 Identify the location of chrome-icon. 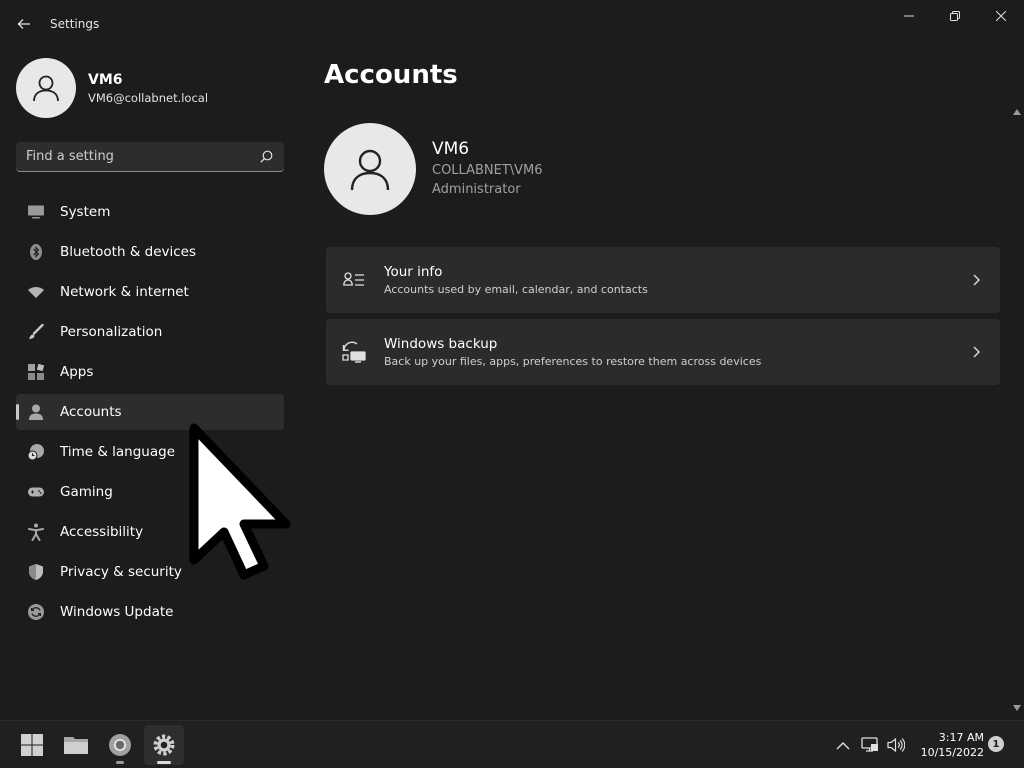
(120, 745).